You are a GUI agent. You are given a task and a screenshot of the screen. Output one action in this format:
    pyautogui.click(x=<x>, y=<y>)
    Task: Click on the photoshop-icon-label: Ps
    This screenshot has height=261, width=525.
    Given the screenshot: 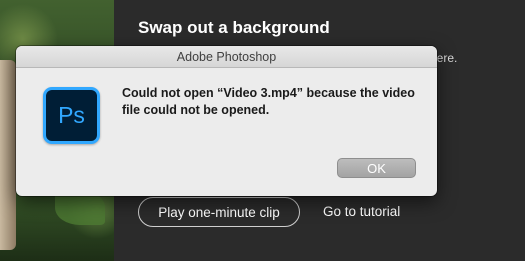 What is the action you would take?
    pyautogui.click(x=71, y=115)
    